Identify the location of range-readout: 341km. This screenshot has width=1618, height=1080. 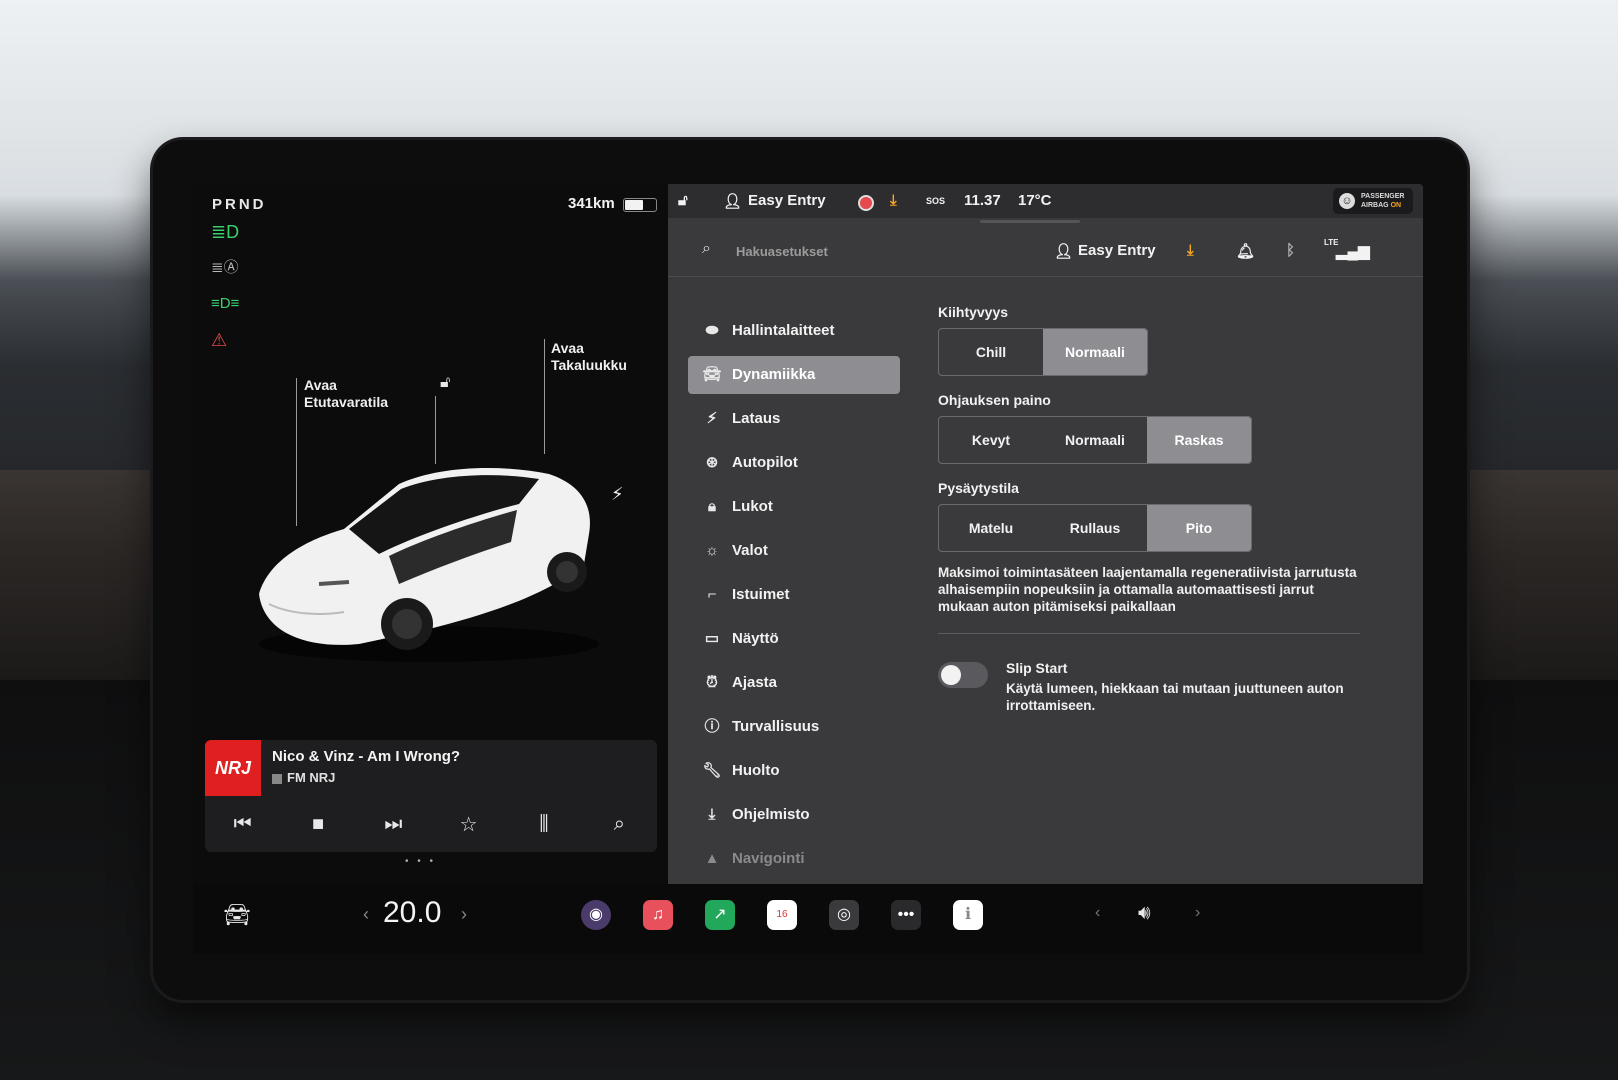
(591, 203).